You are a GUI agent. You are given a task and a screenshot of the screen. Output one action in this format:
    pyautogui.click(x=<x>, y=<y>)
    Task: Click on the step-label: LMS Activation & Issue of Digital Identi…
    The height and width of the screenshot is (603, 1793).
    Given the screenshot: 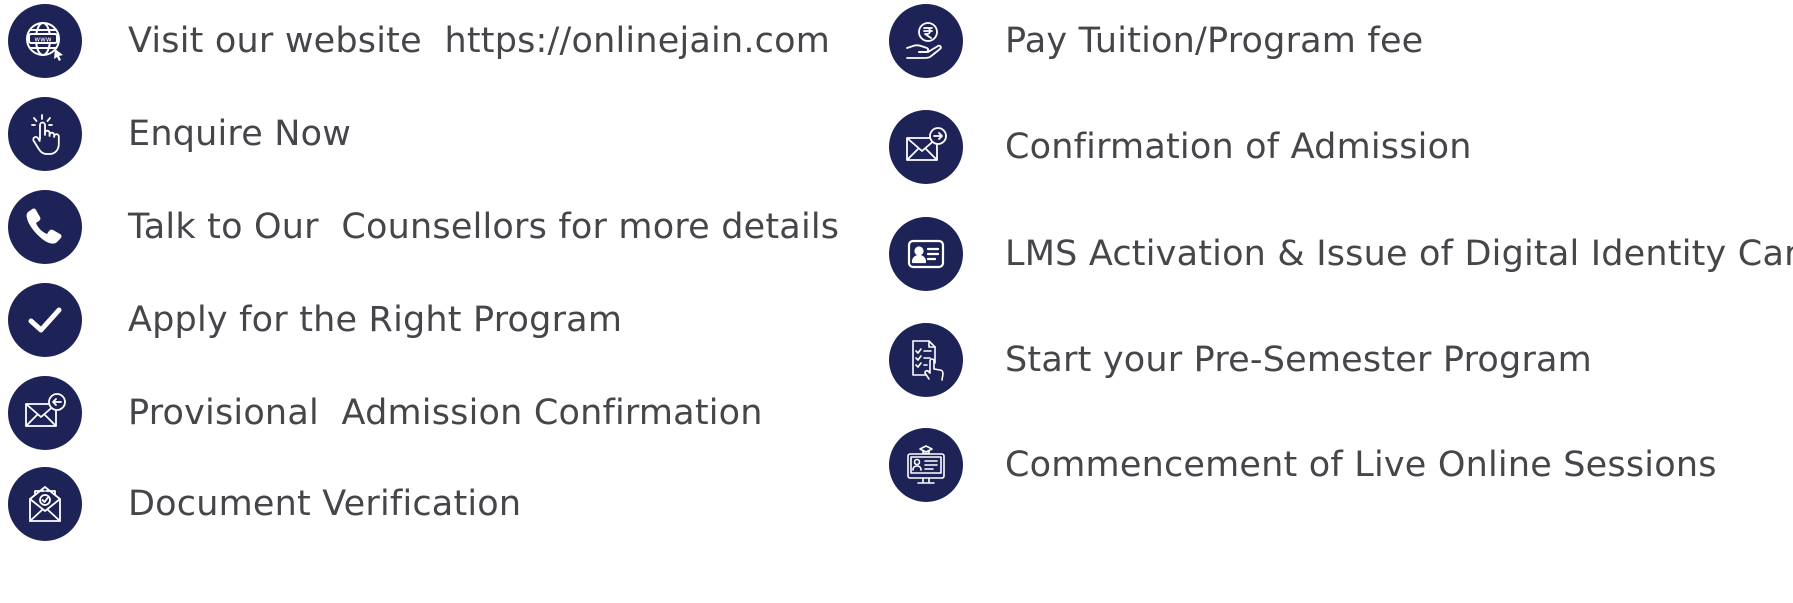 What is the action you would take?
    pyautogui.click(x=1399, y=253)
    